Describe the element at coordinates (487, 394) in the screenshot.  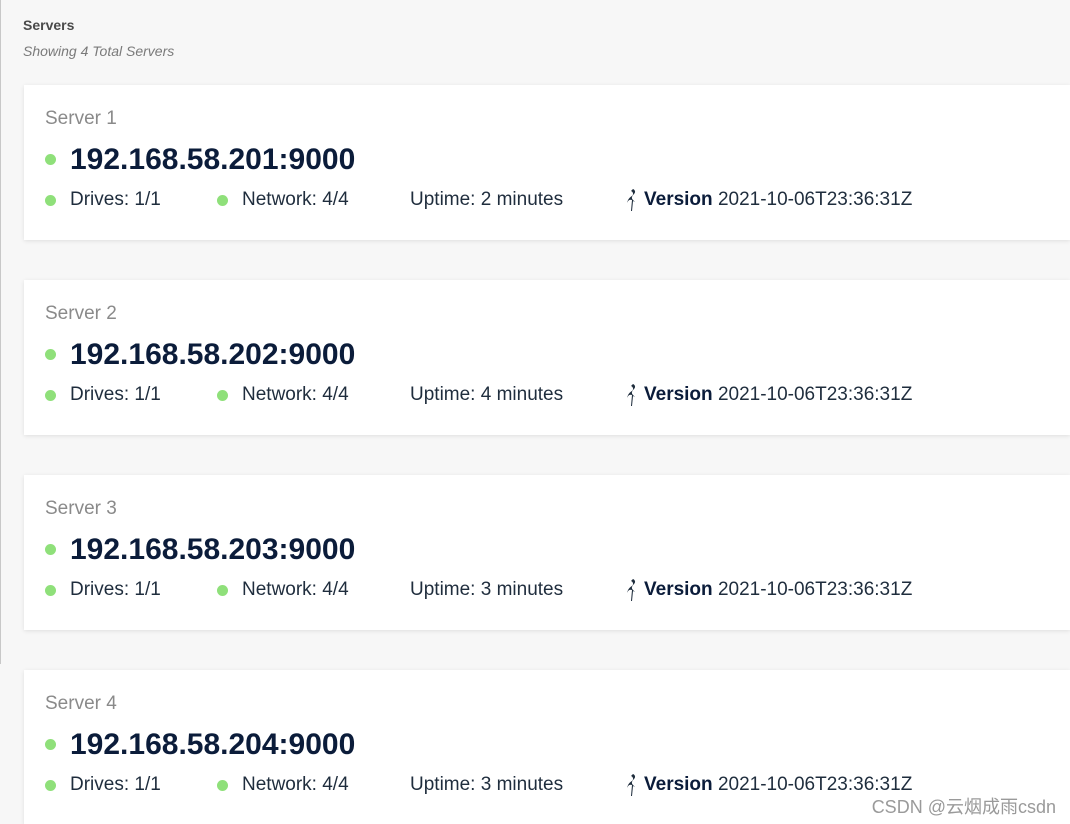
I see `uptime: Uptime: 4 minutes` at that location.